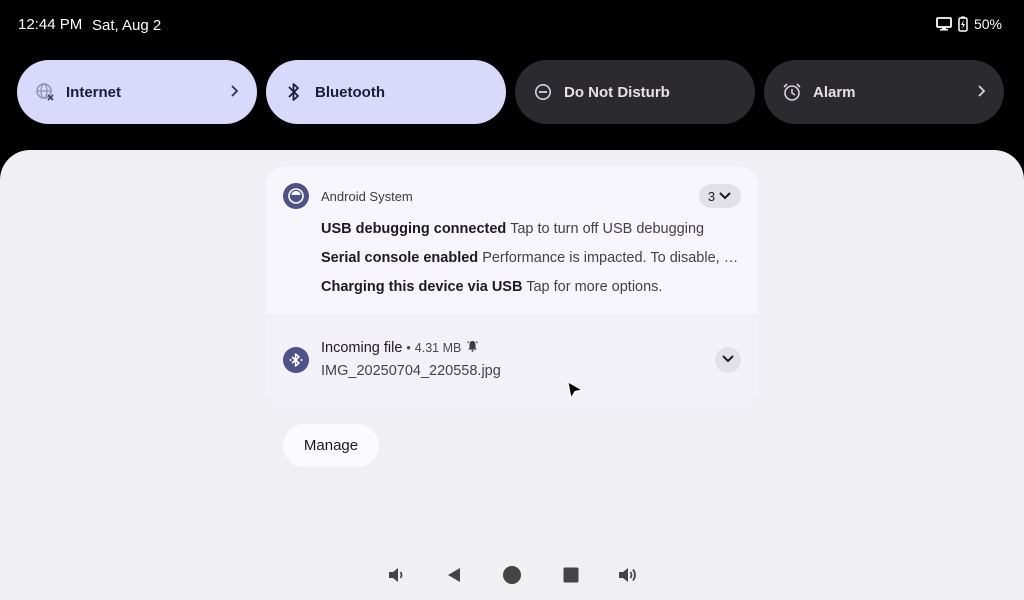 This screenshot has width=1024, height=600. What do you see at coordinates (884, 92) in the screenshot?
I see `tile-alarm: Alarm` at bounding box center [884, 92].